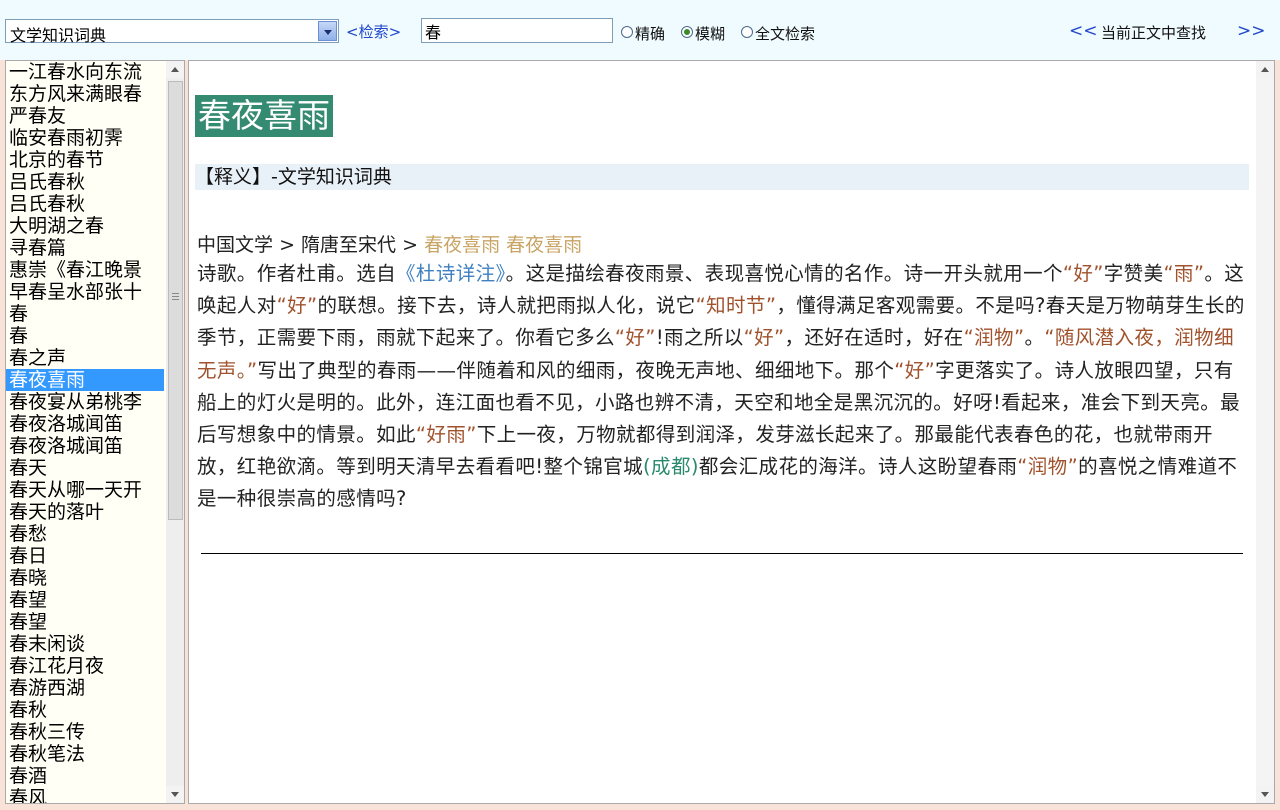 This screenshot has width=1280, height=810. What do you see at coordinates (874, 338) in the screenshot?
I see `body-text: ，还好在适时，好在` at bounding box center [874, 338].